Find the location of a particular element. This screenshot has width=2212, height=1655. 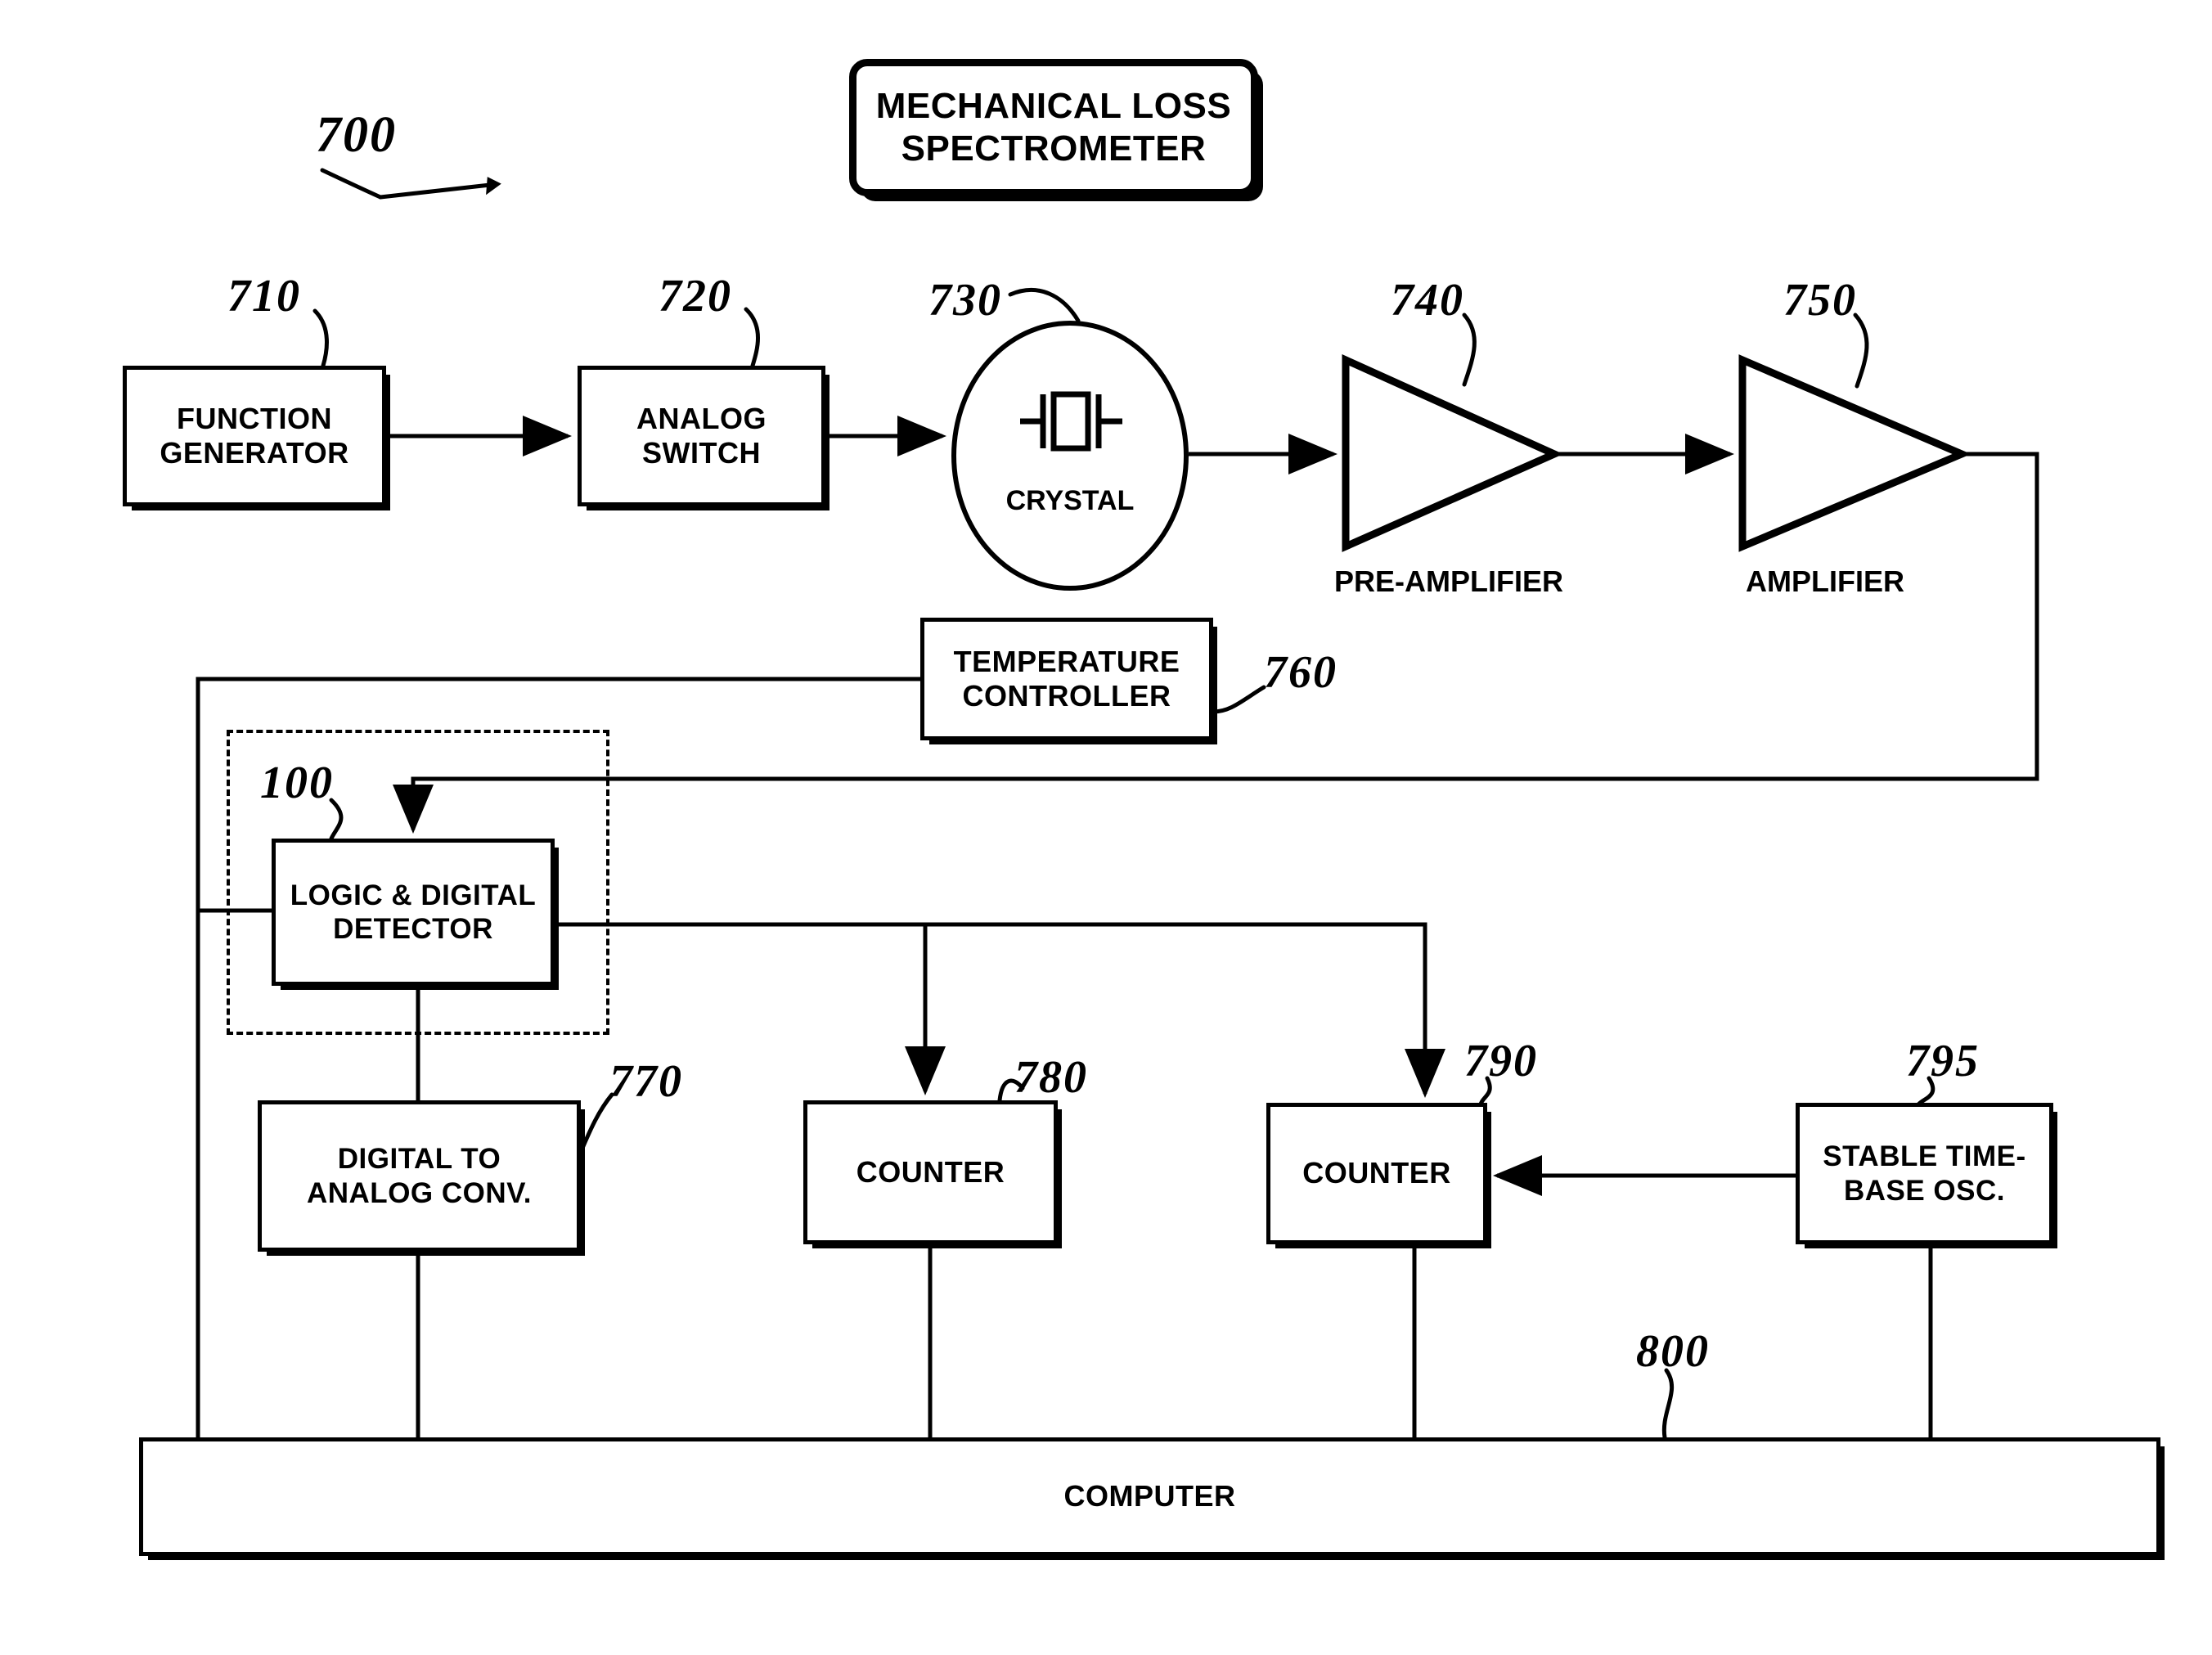

analog-switch-label-line-2: SWITCH is located at coordinates (701, 453).